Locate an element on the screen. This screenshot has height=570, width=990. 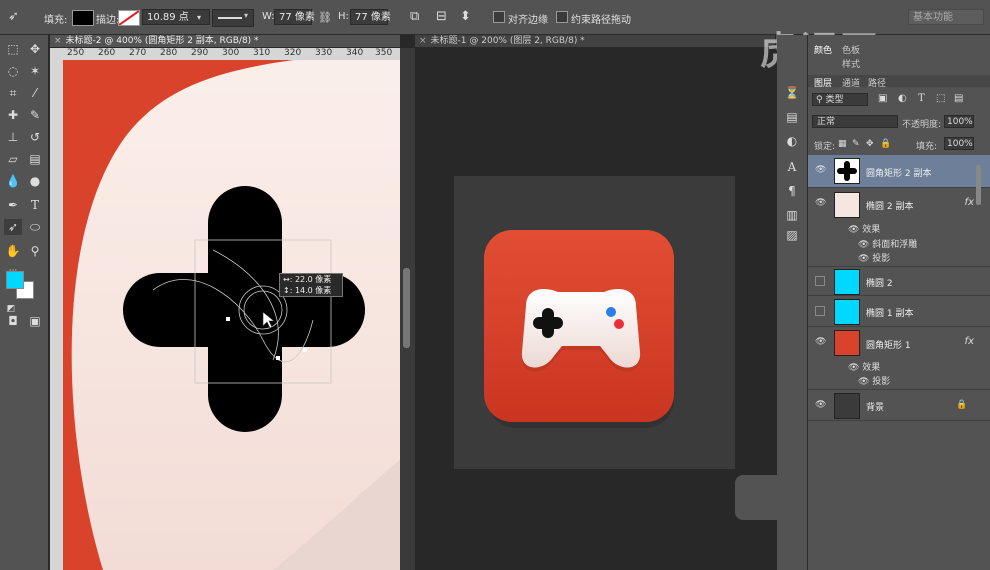
brush-icon: ✎ is located at coordinates (35, 115).